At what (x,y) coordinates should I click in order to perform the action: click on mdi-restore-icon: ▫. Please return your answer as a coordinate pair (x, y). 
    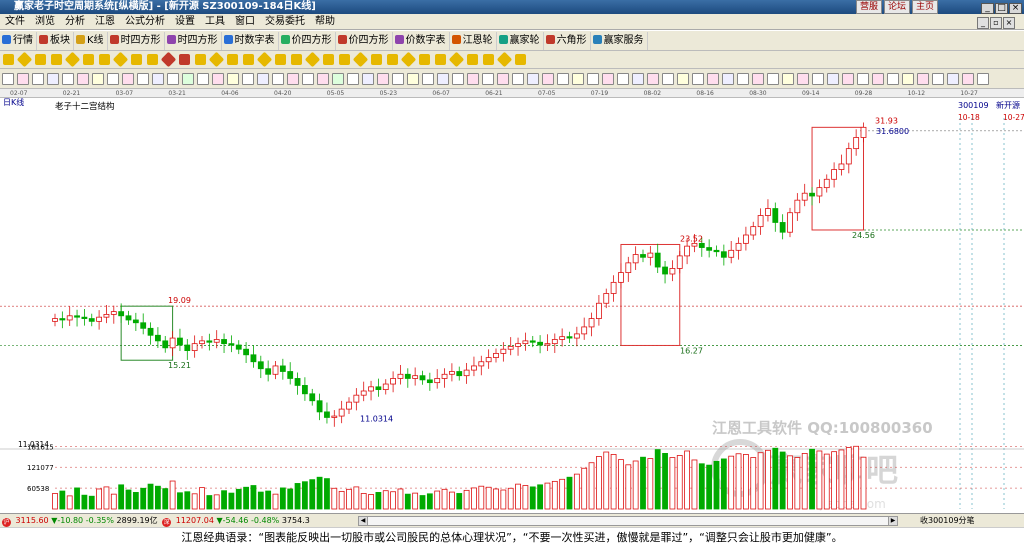
    Looking at the image, I should click on (996, 23).